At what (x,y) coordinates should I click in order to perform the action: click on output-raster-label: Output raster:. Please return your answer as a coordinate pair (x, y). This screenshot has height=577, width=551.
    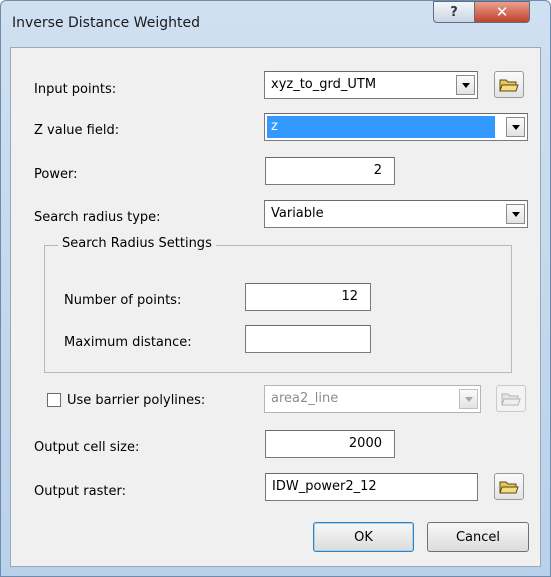
    Looking at the image, I should click on (80, 491).